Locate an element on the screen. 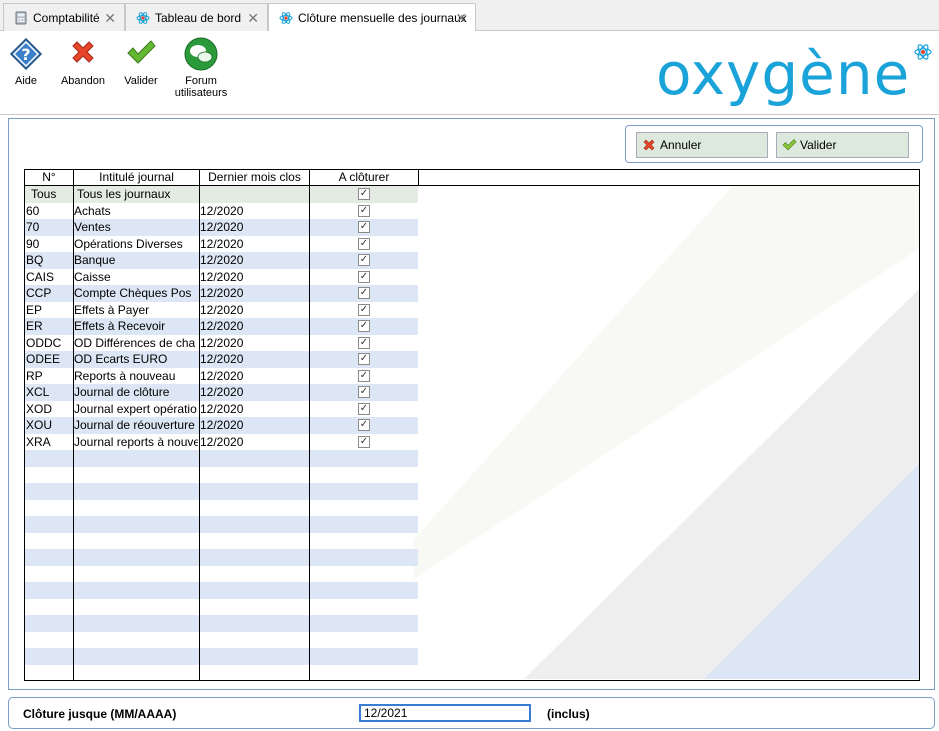 Image resolution: width=939 pixels, height=731 pixels. closing-date-panel: Clôture jusque (MM/AAAA) (inclus) is located at coordinates (471, 713).